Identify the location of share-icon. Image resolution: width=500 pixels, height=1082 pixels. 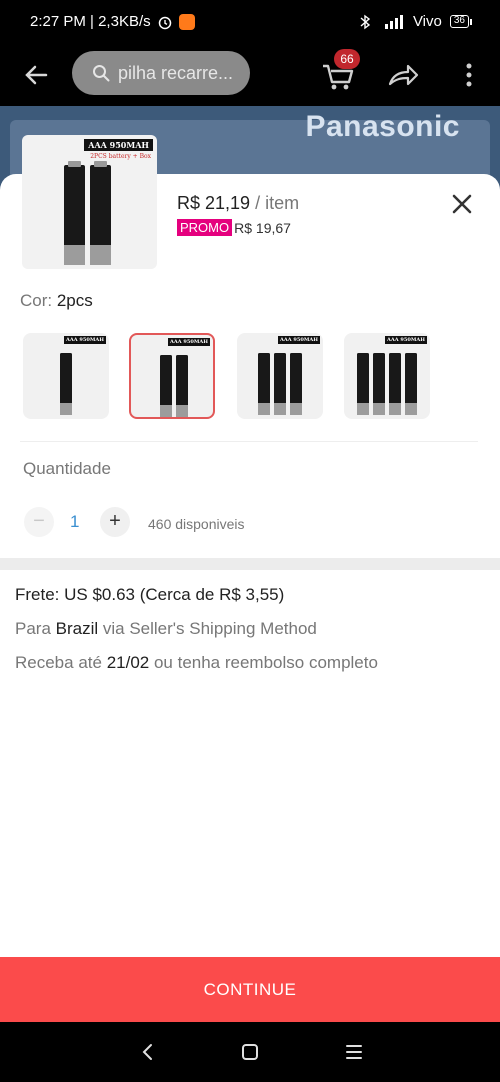
(403, 75).